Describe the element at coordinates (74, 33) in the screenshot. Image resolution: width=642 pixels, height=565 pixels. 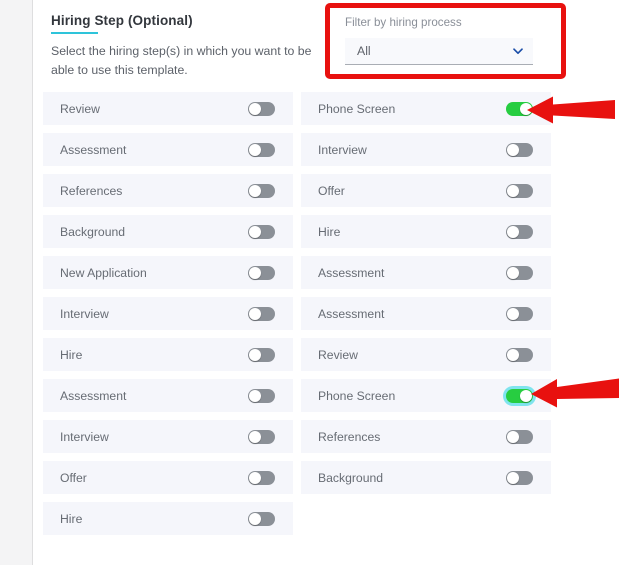
I see `title-accent-underline` at that location.